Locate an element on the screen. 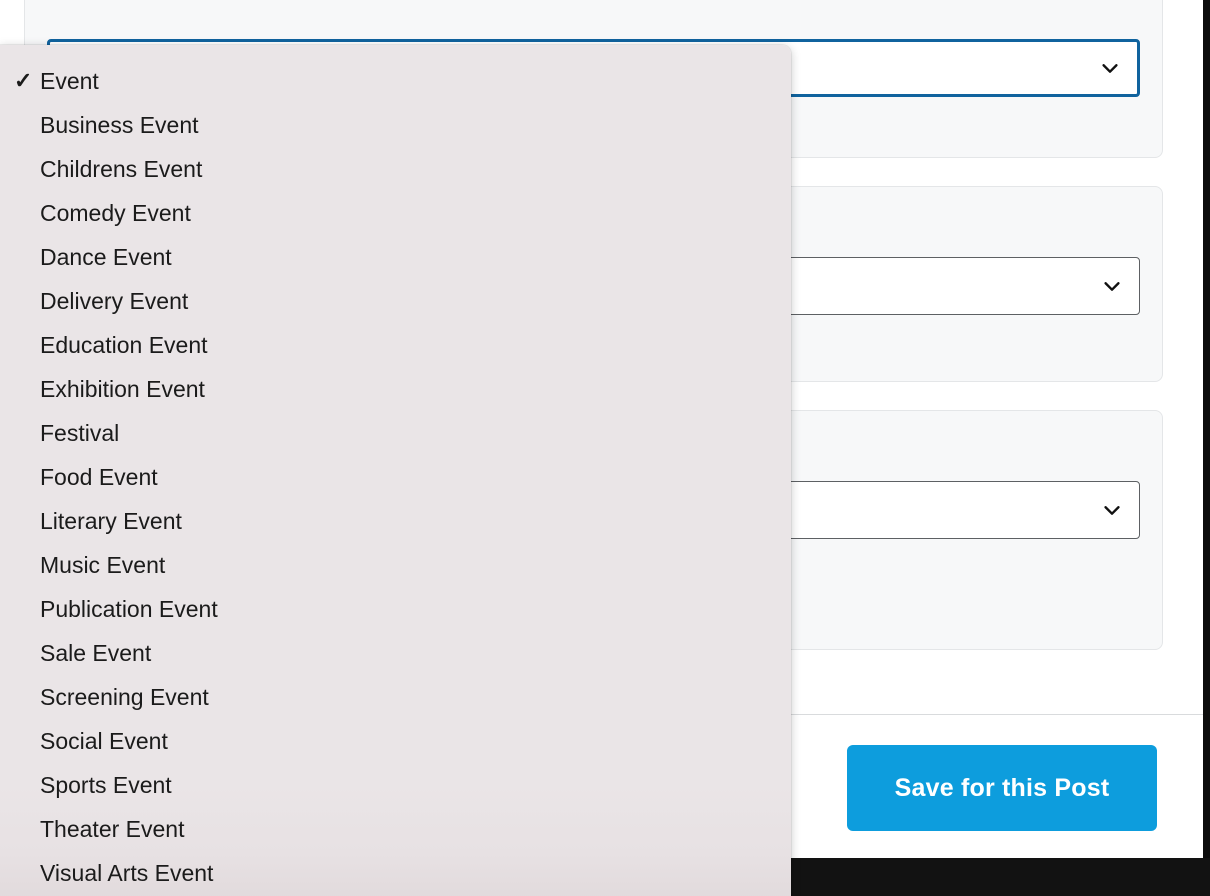 This screenshot has width=1210, height=896. dropdown-option-label: Business Event is located at coordinates (119, 125).